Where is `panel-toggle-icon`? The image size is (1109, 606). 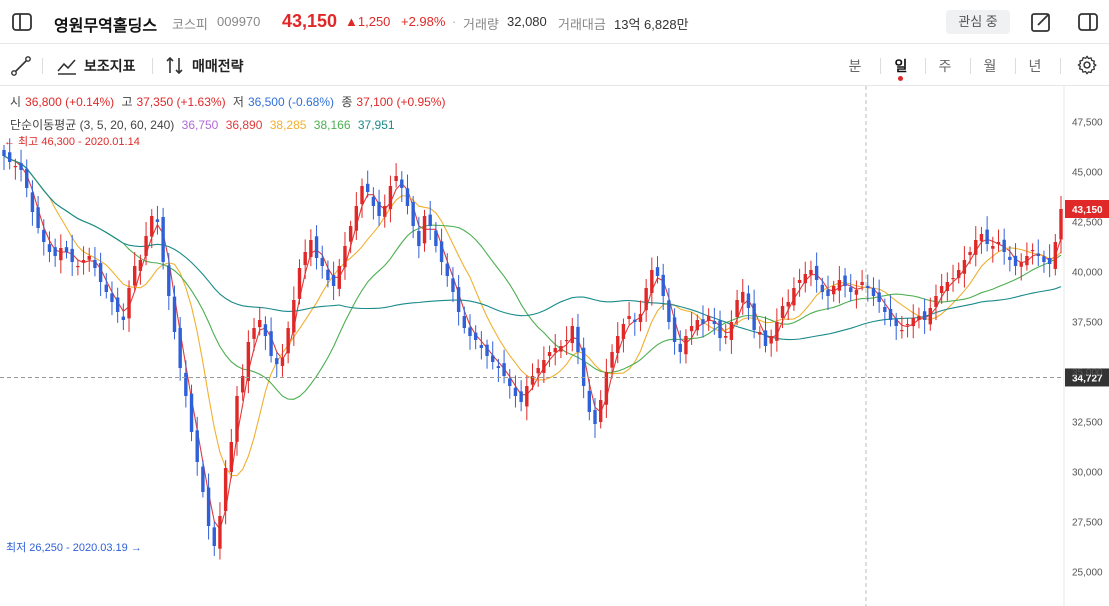 panel-toggle-icon is located at coordinates (1088, 22).